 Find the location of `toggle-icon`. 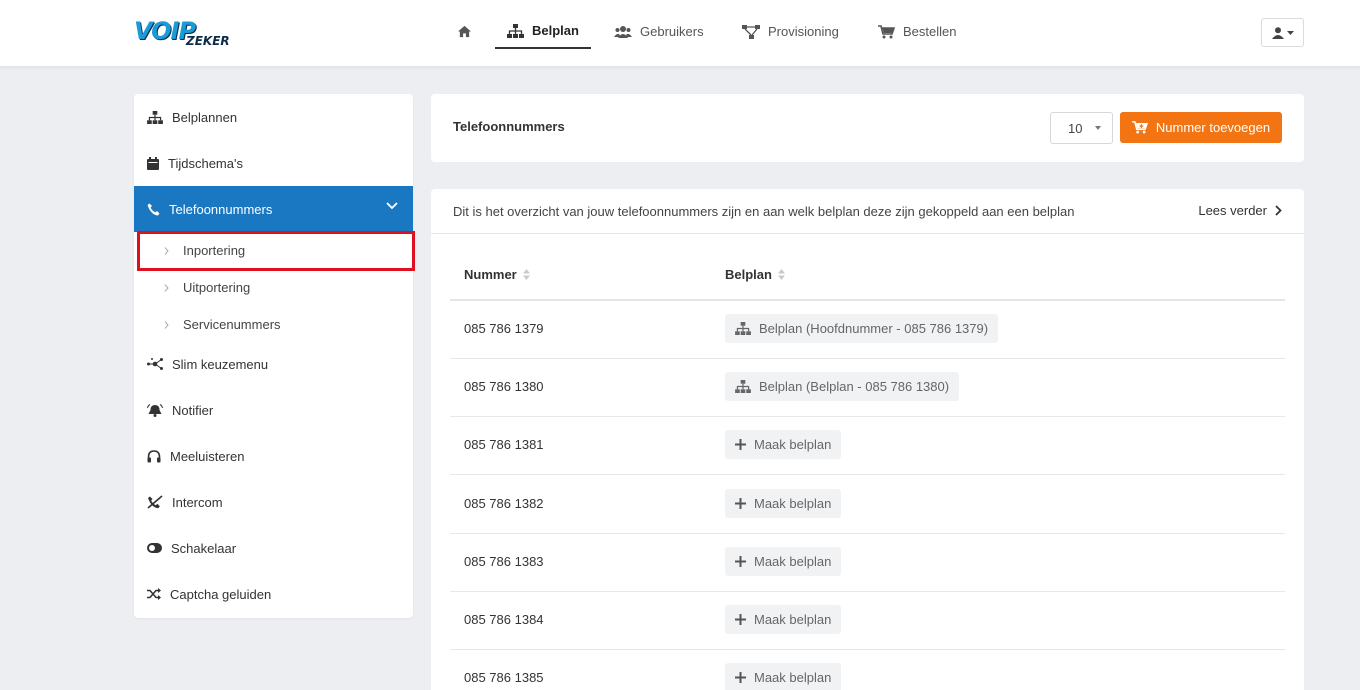

toggle-icon is located at coordinates (154, 548).